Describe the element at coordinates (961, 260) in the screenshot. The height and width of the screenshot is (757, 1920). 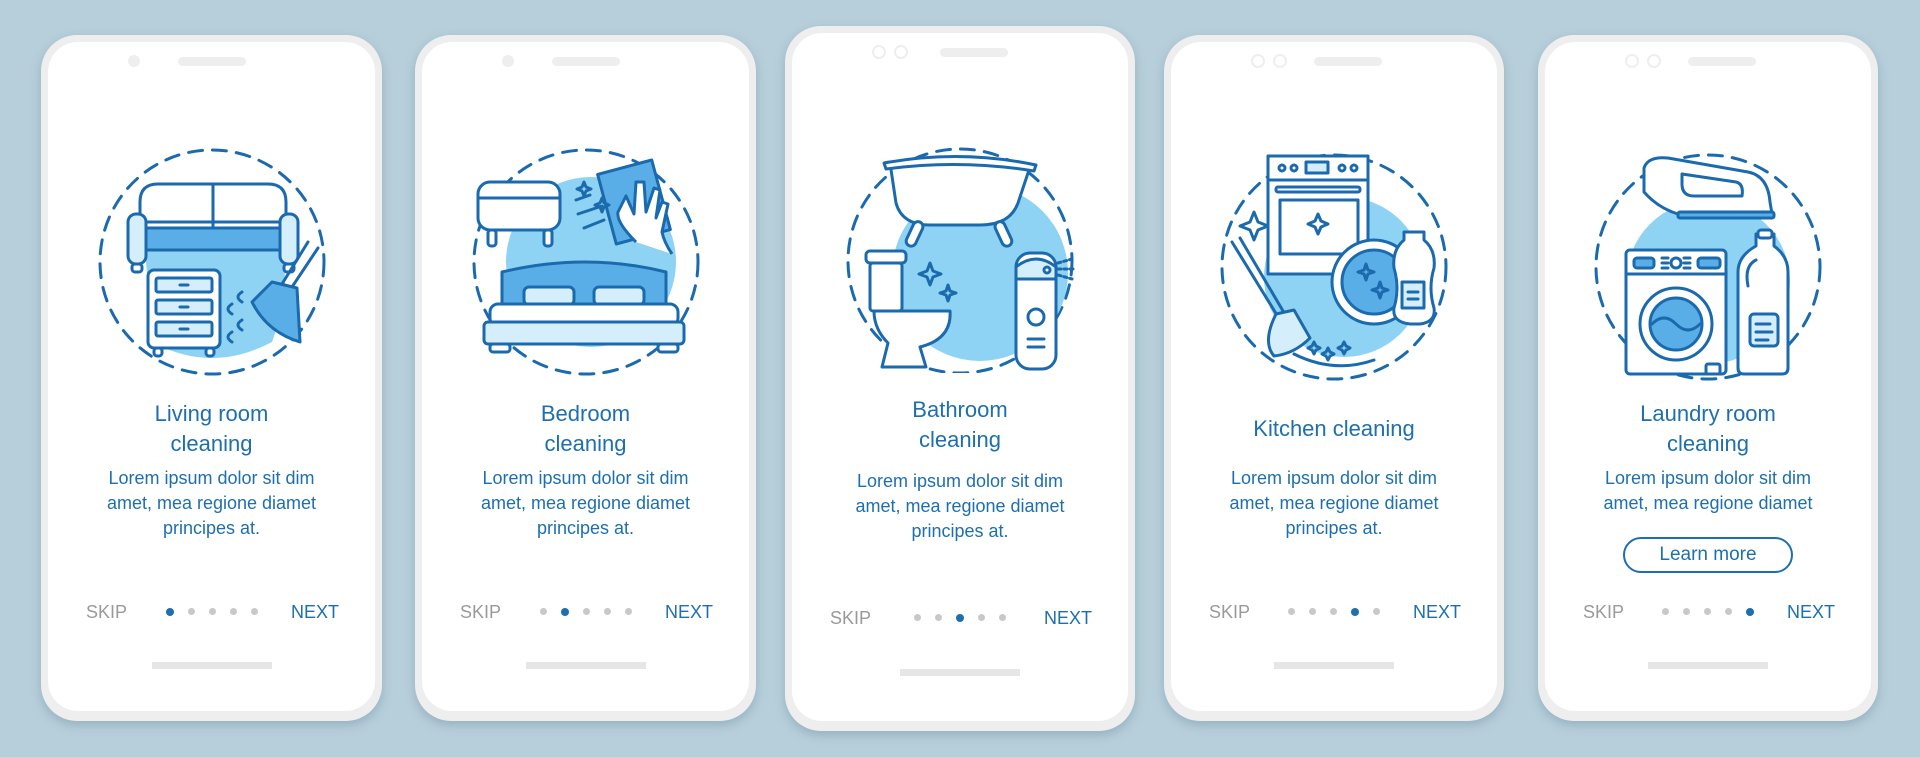
I see `bathroom-icon` at that location.